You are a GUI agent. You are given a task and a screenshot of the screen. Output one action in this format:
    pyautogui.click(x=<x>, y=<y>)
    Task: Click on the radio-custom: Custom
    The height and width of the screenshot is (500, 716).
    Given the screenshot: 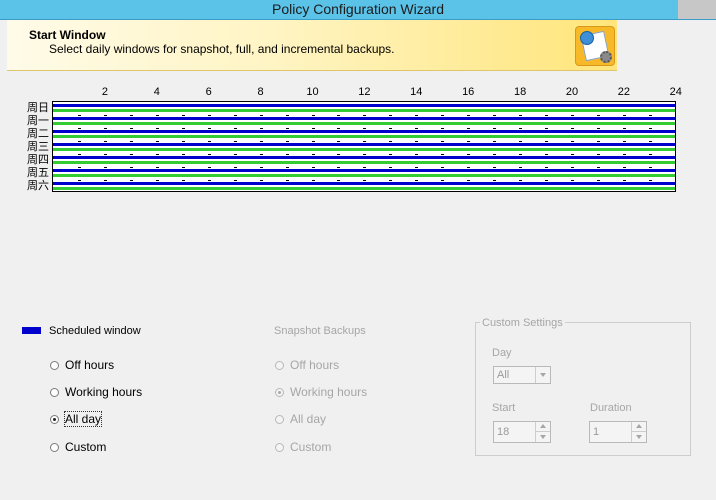 What is the action you would take?
    pyautogui.click(x=78, y=447)
    